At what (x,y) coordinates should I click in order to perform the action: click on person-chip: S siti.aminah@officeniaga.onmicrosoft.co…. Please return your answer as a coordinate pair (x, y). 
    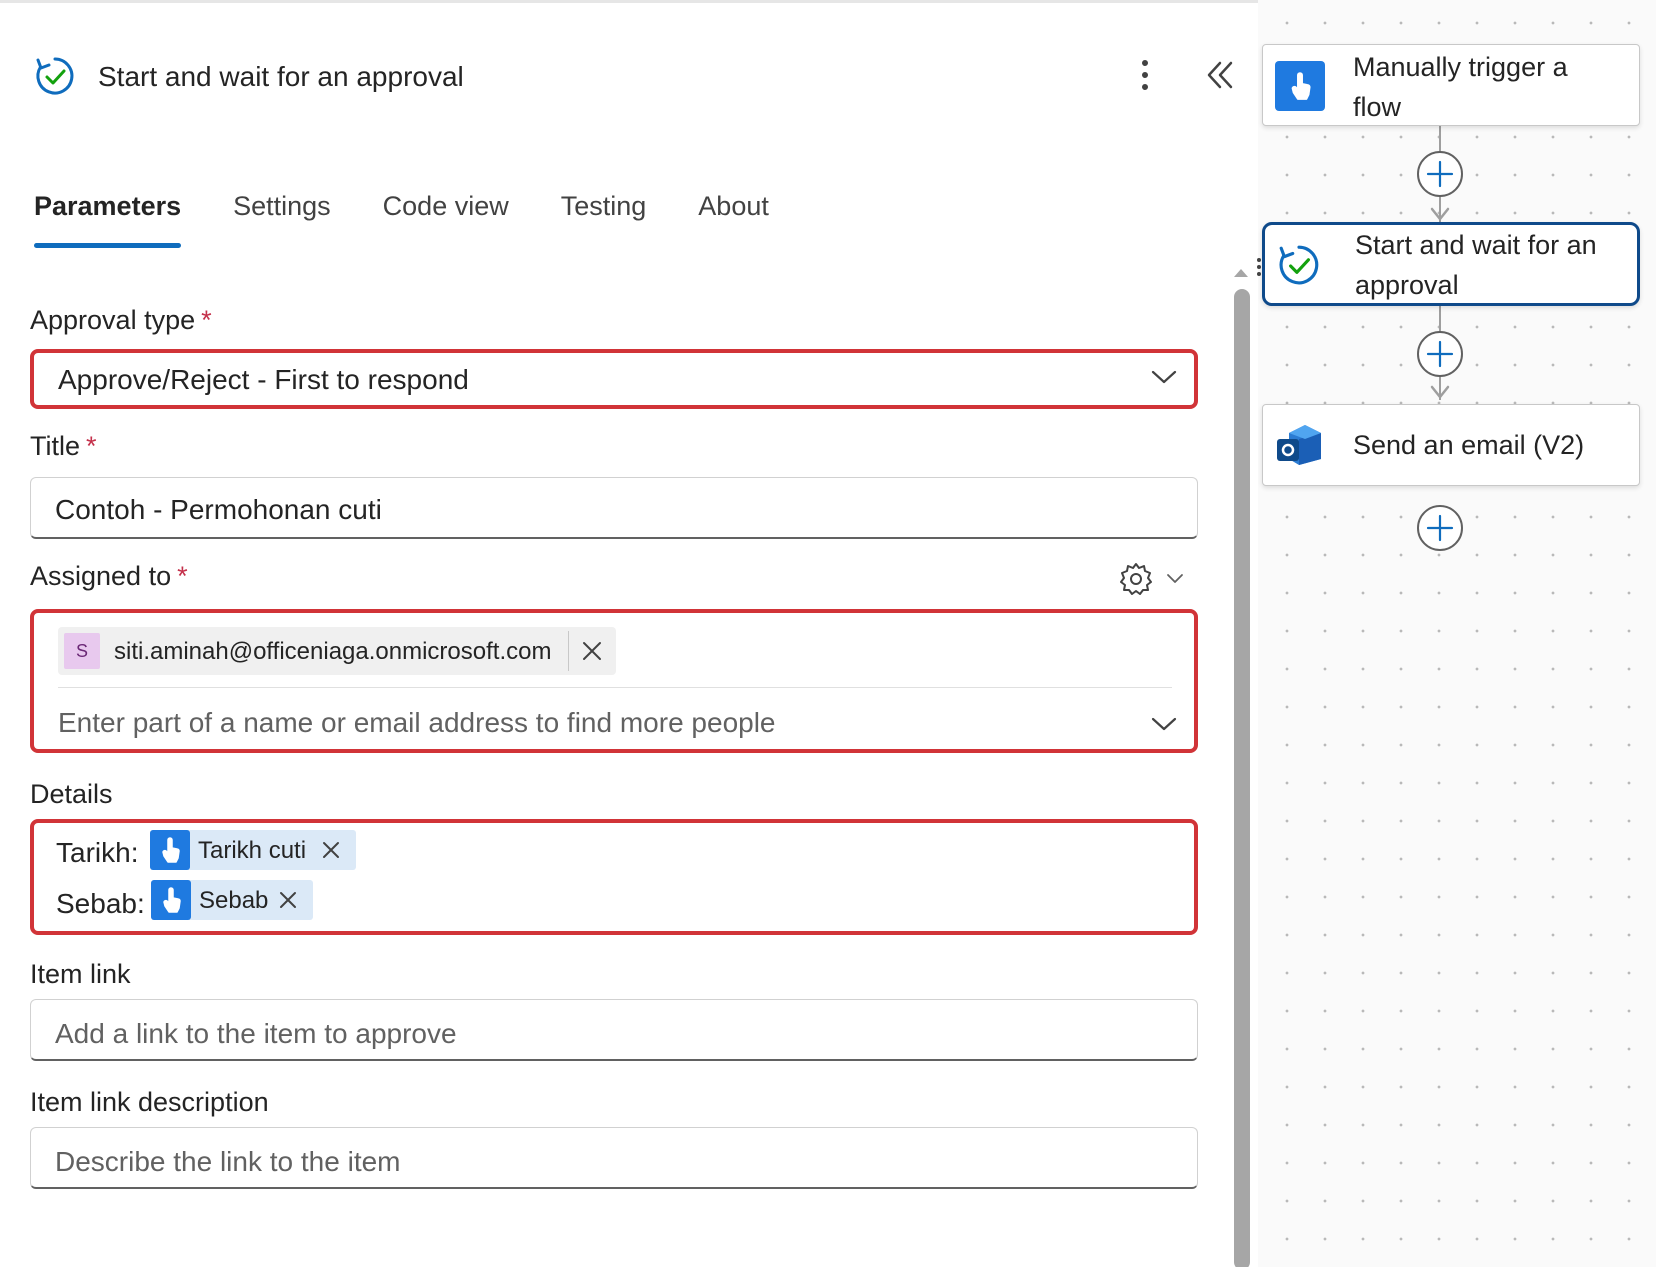
    Looking at the image, I should click on (337, 651).